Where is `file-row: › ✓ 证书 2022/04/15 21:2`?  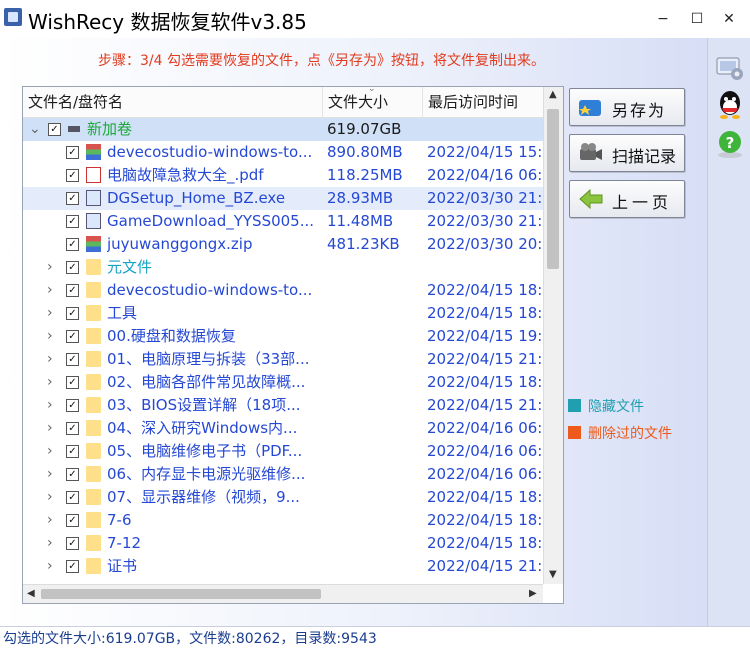
file-row: › ✓ 证书 2022/04/15 21:2 is located at coordinates (283, 566).